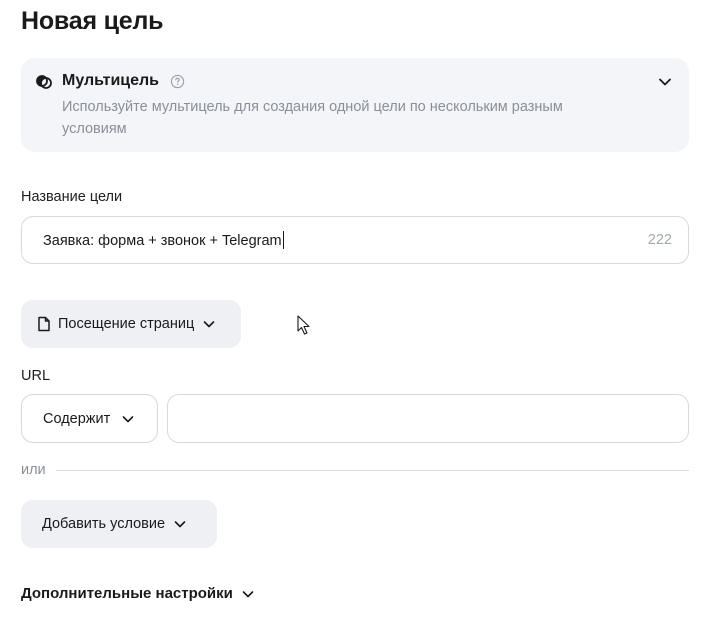  Describe the element at coordinates (92, 21) in the screenshot. I see `page-title: Новая цель` at that location.